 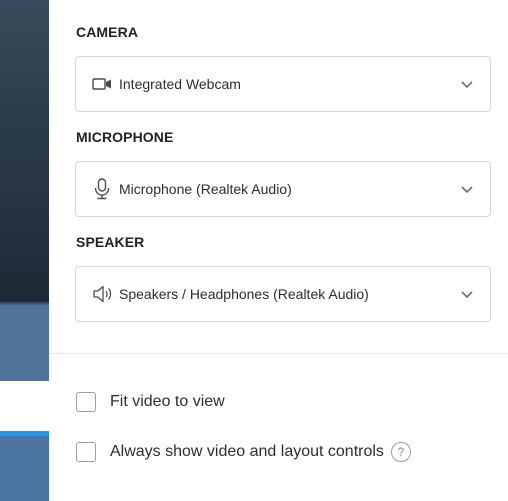 I want to click on video-camera-icon, so click(x=104, y=84).